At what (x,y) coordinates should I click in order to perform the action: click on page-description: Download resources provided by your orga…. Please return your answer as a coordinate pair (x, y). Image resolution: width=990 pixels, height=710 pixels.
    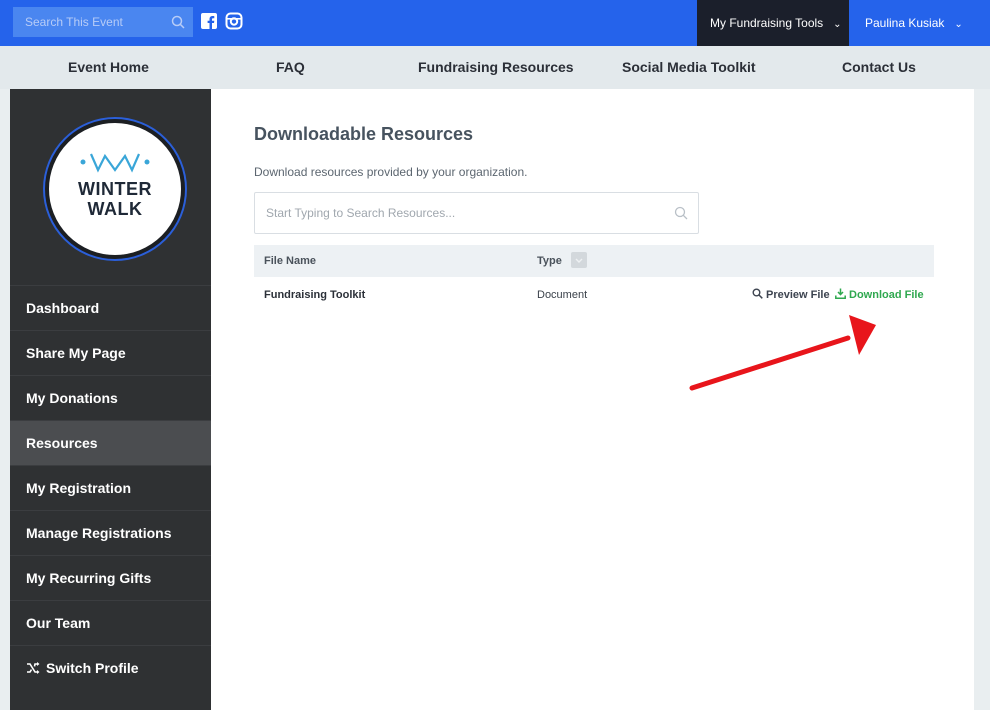
    Looking at the image, I should click on (391, 172).